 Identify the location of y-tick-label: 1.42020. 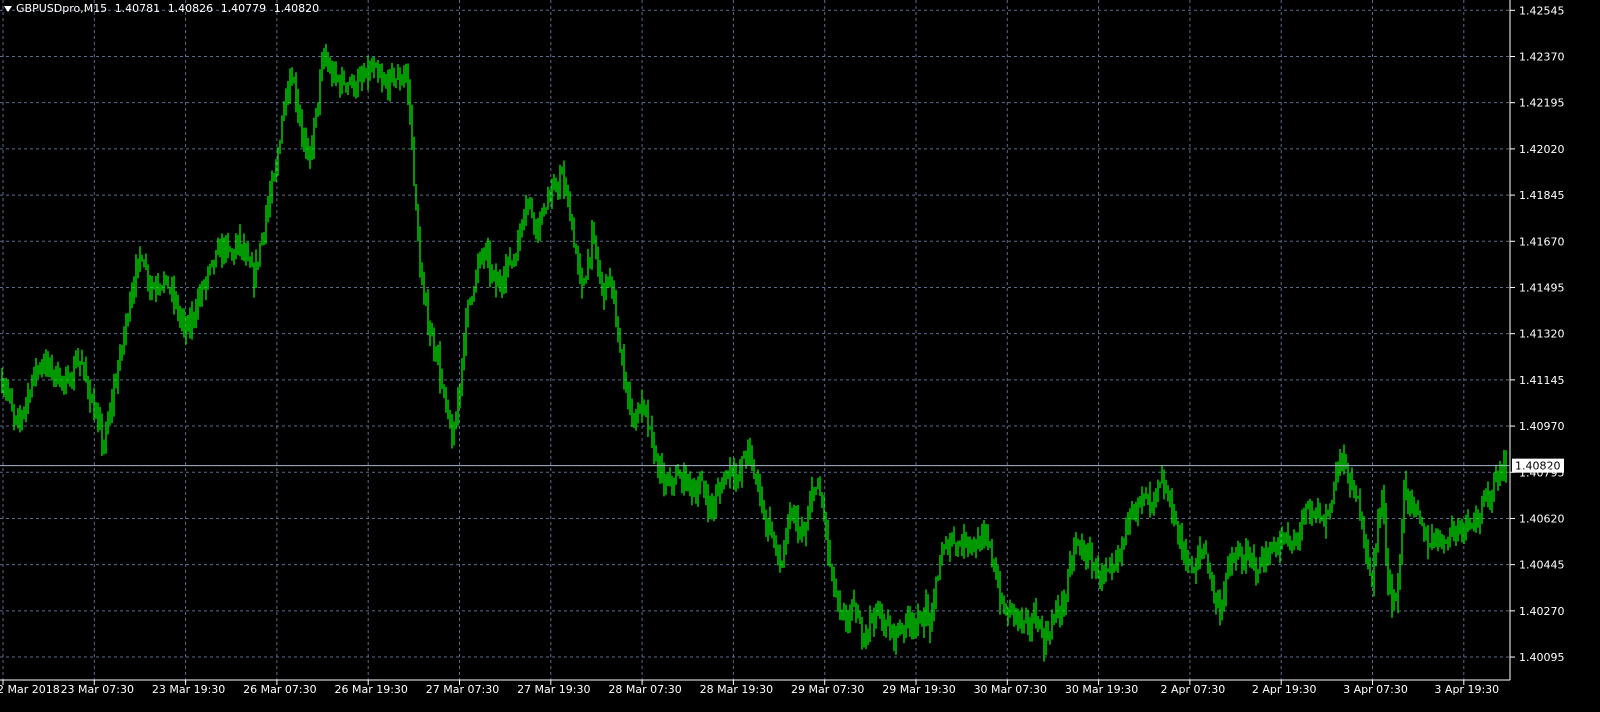
(1542, 149).